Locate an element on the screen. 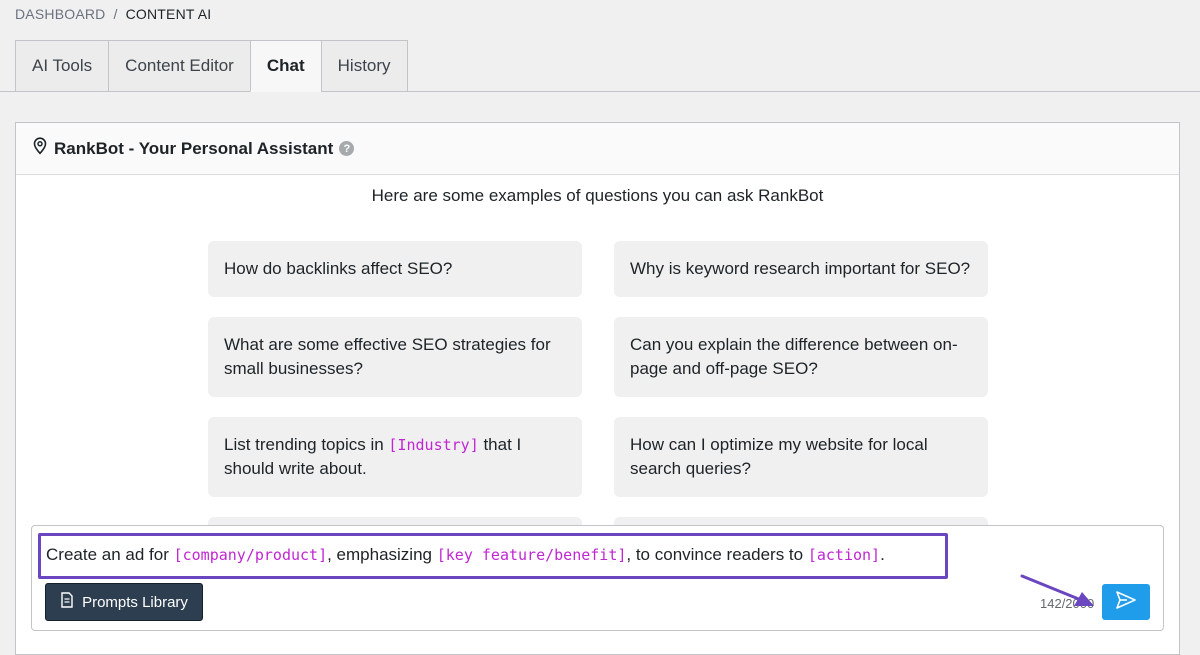  breadcrumb-dashboard: DASHBOARD is located at coordinates (60, 14).